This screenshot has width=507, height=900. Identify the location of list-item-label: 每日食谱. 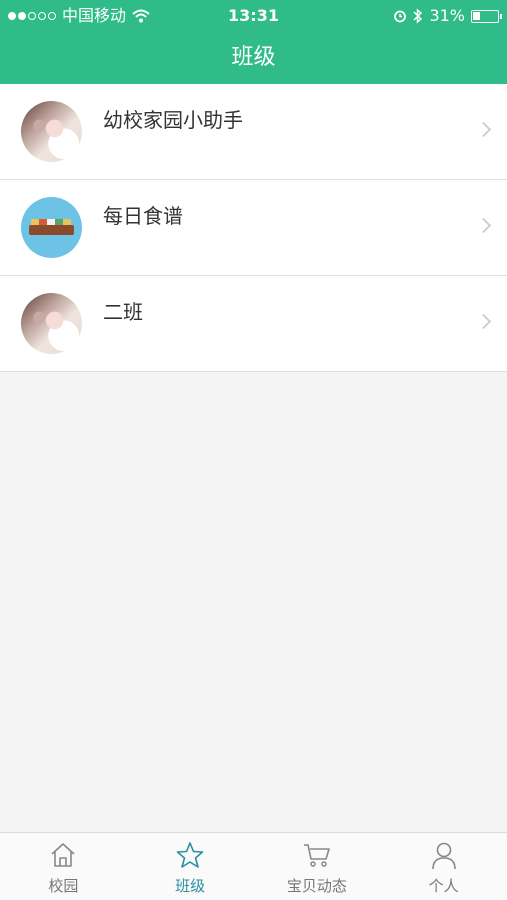
(143, 216).